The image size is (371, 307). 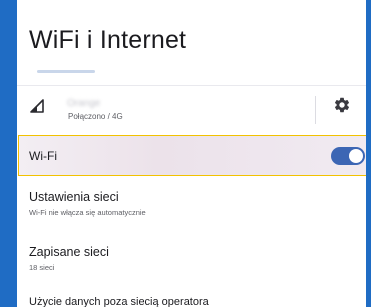 What do you see at coordinates (342, 105) in the screenshot?
I see `gear-icon` at bounding box center [342, 105].